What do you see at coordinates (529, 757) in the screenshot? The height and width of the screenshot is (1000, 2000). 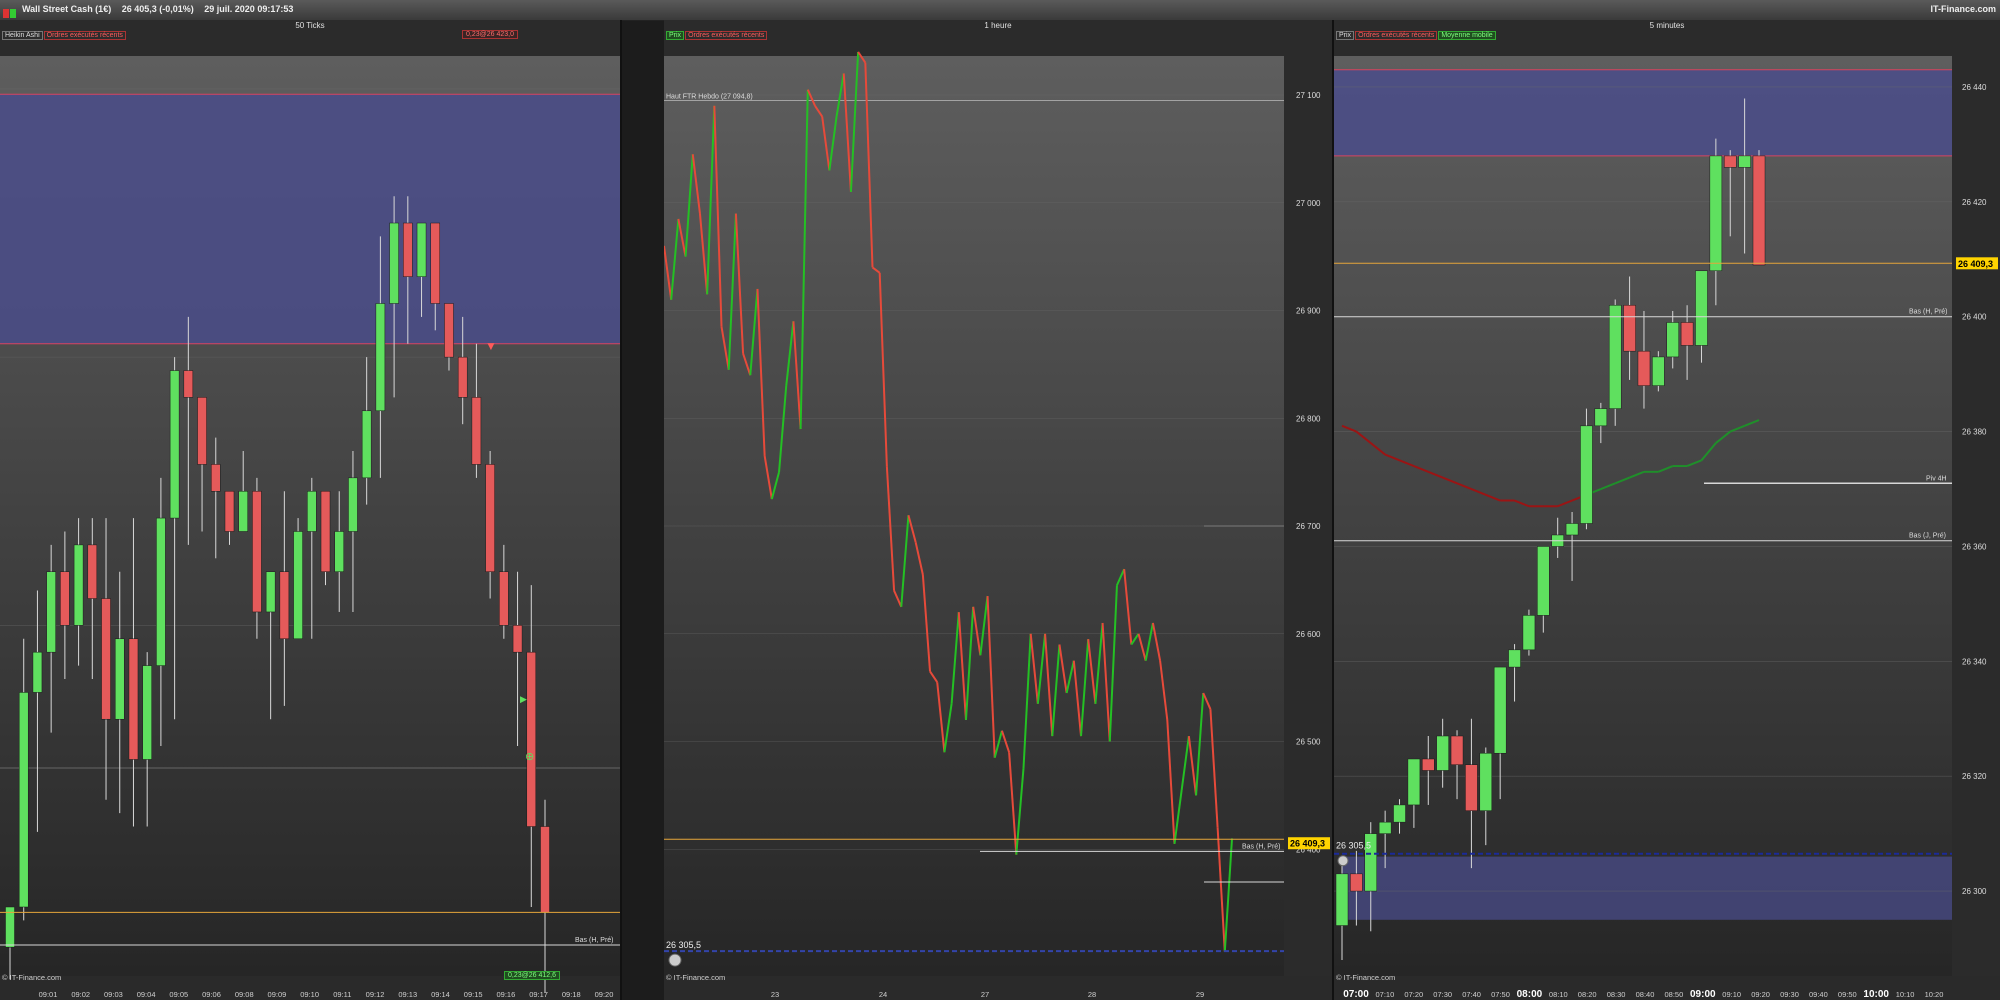 I see `execution-marker-icon: ⊕` at bounding box center [529, 757].